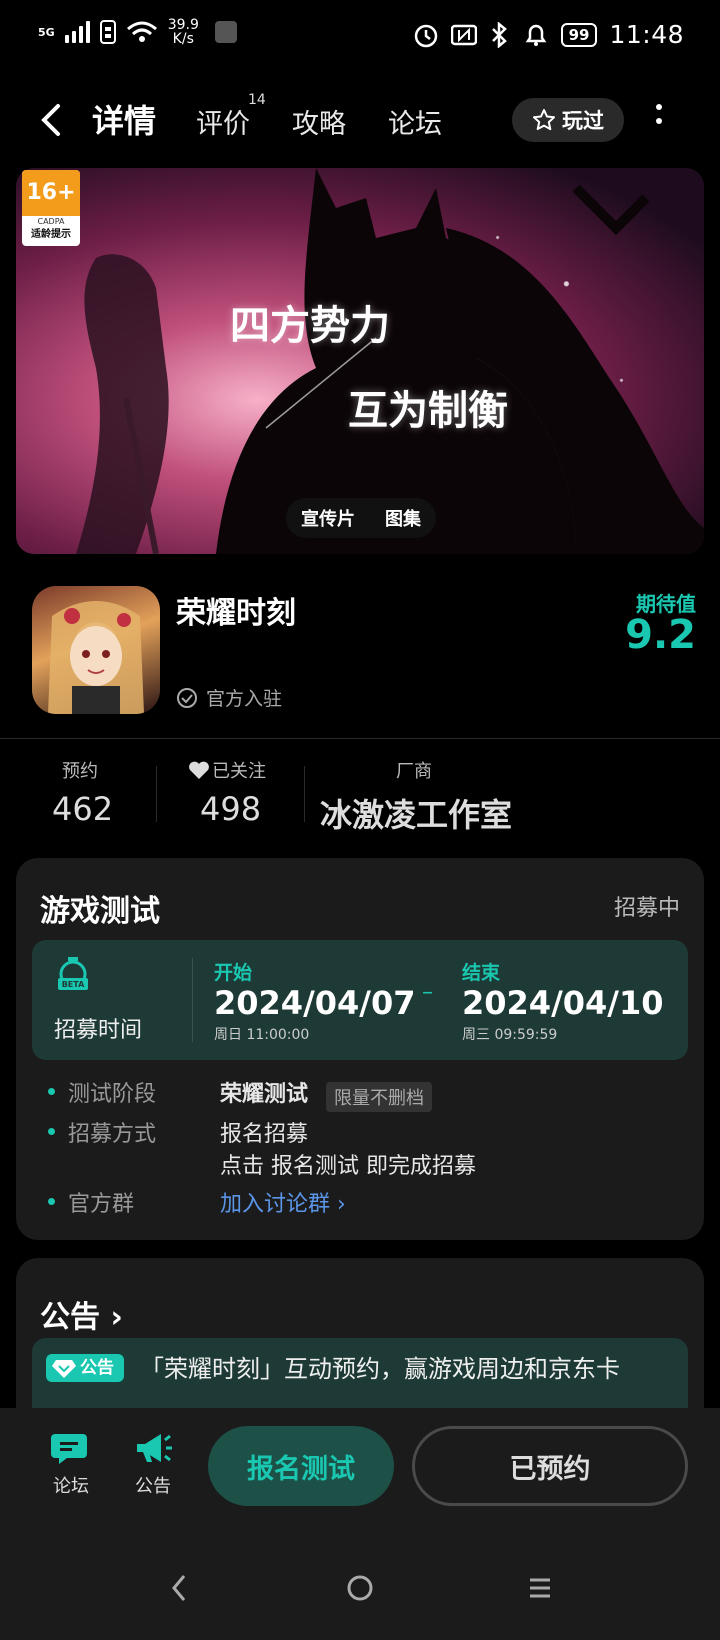 The image size is (720, 1640). What do you see at coordinates (83, 809) in the screenshot?
I see `reservations-count: 462` at bounding box center [83, 809].